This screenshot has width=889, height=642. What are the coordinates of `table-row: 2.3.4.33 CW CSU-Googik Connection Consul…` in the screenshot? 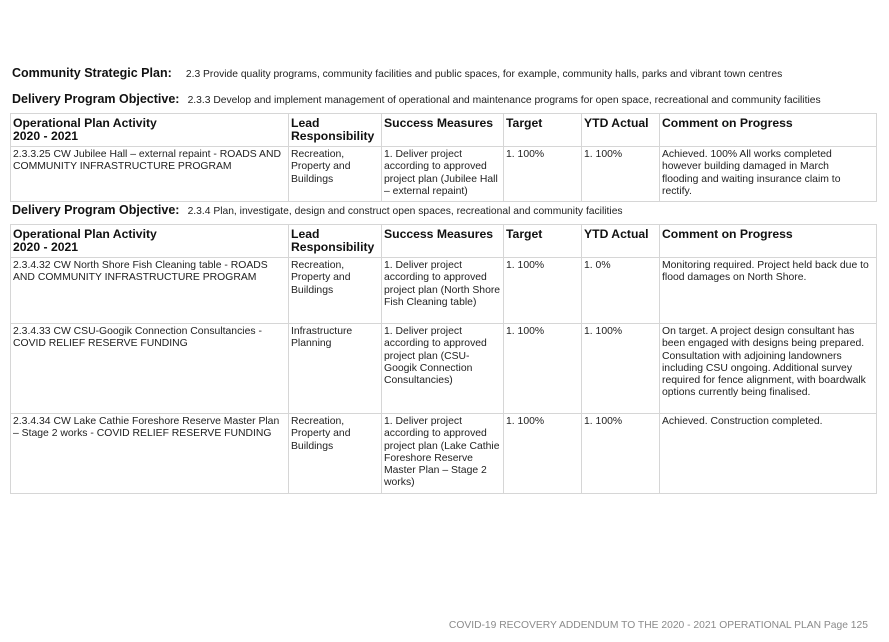 It's located at (443, 368).